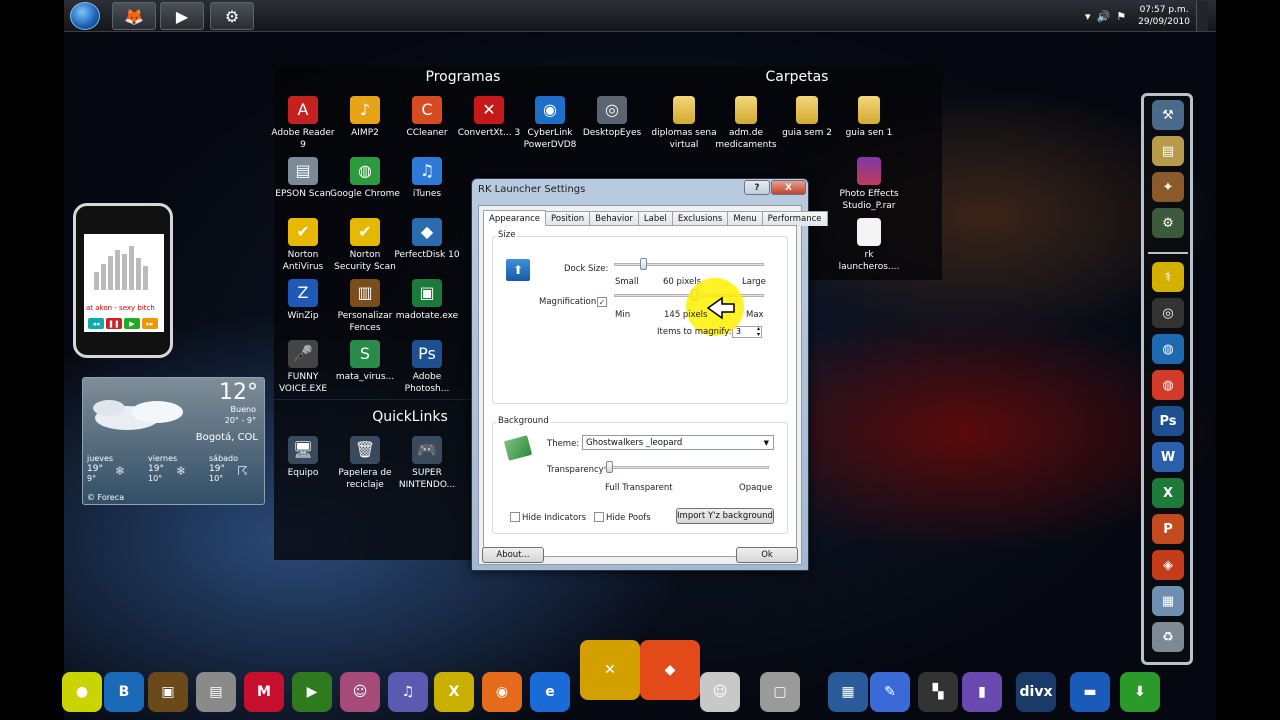  I want to click on play-button: ▶, so click(132, 323).